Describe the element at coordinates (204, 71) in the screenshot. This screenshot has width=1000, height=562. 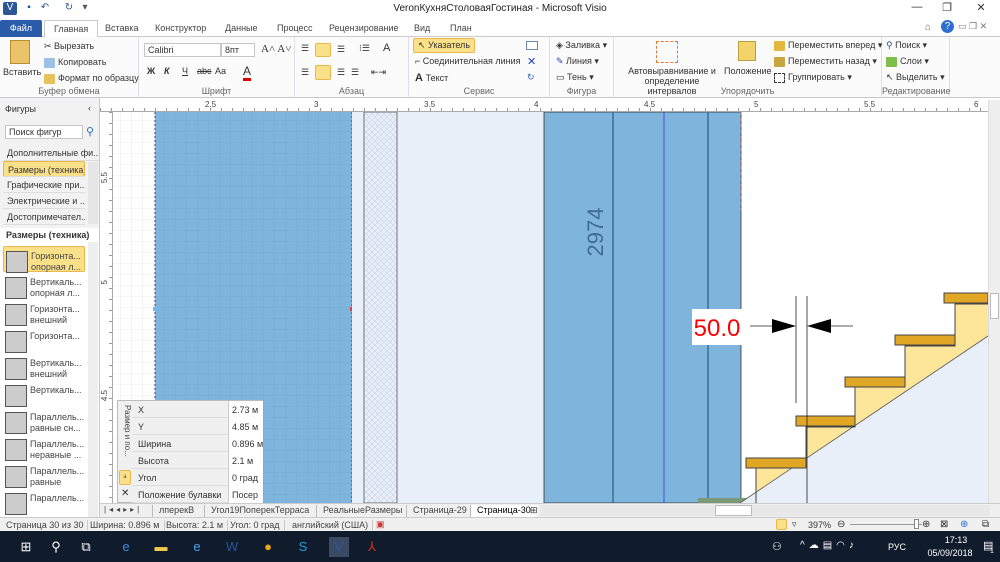
I see `strikethrough-button: abc` at that location.